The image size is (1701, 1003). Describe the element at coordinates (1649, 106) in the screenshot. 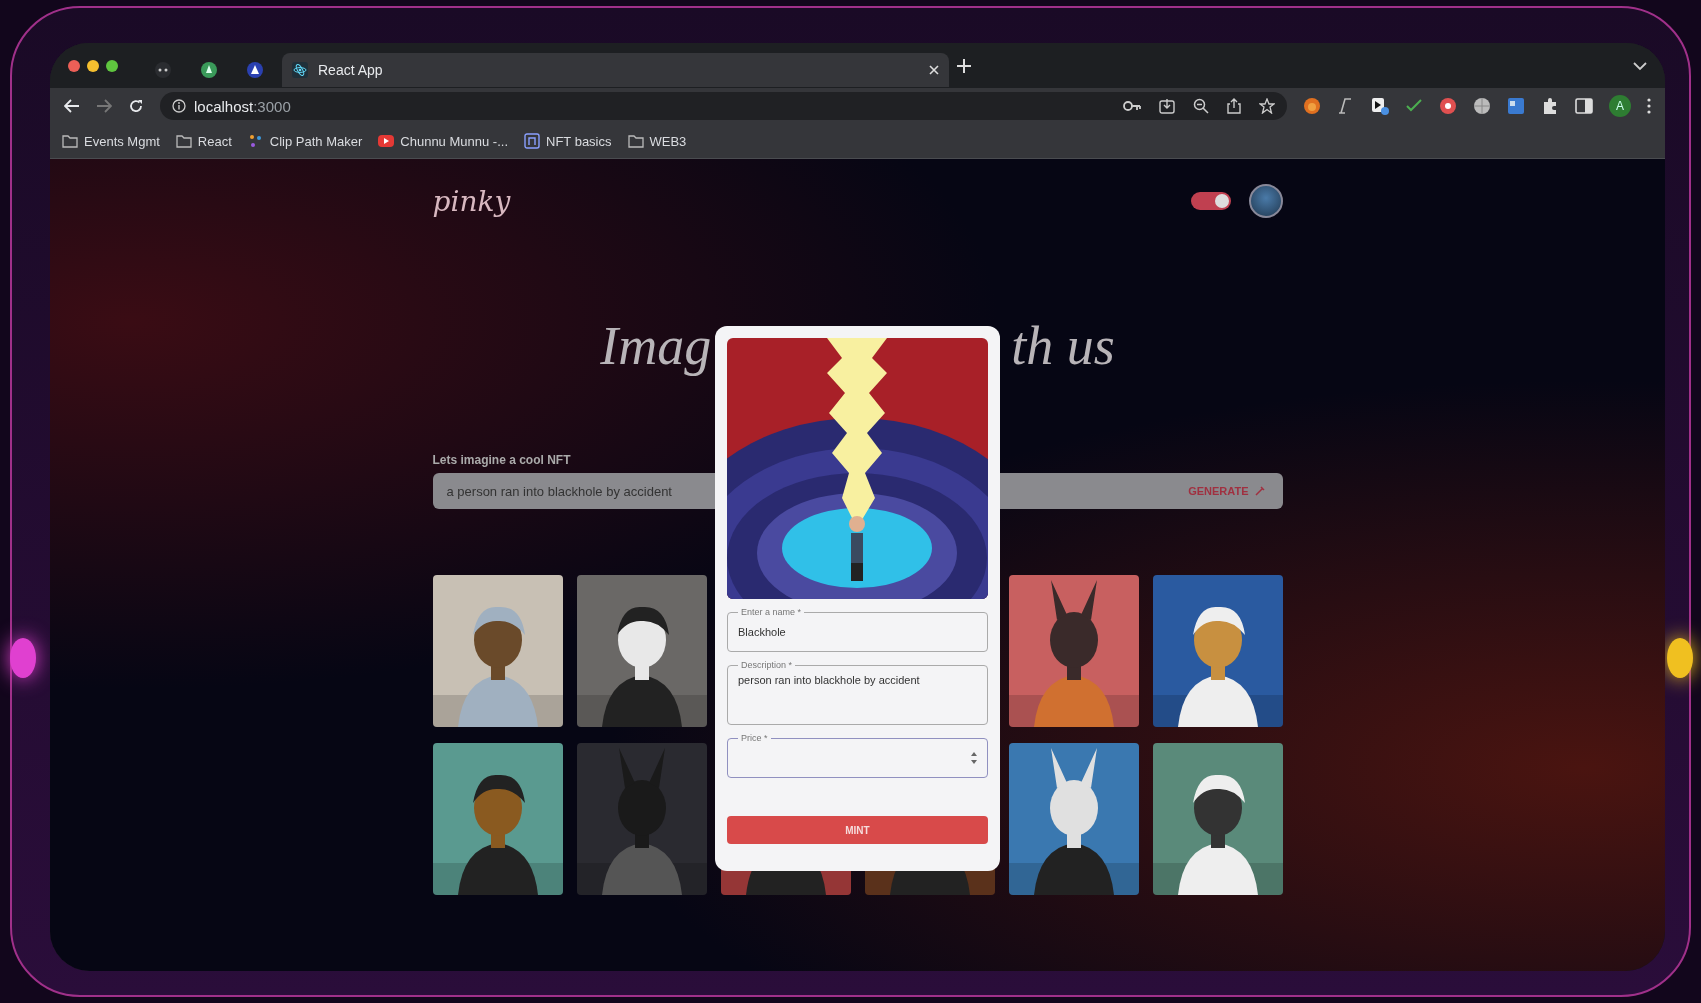

I see `menu-icon` at that location.